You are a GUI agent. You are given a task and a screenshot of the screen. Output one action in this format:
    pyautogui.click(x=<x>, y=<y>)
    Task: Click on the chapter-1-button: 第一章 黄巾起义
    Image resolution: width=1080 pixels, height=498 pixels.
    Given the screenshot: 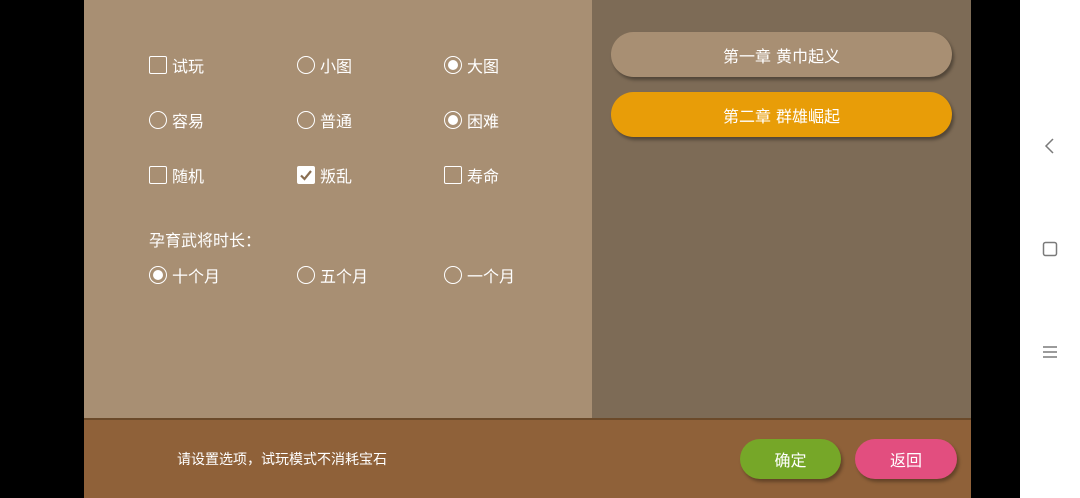 What is the action you would take?
    pyautogui.click(x=781, y=54)
    